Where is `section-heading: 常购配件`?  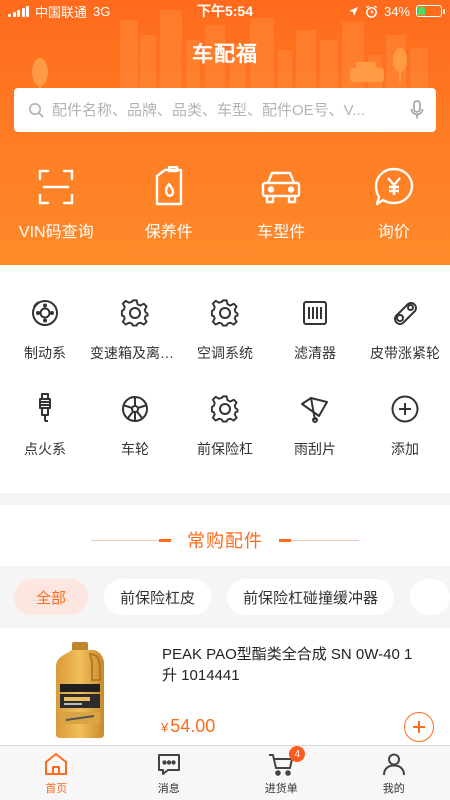
section-heading: 常购配件 is located at coordinates (225, 540).